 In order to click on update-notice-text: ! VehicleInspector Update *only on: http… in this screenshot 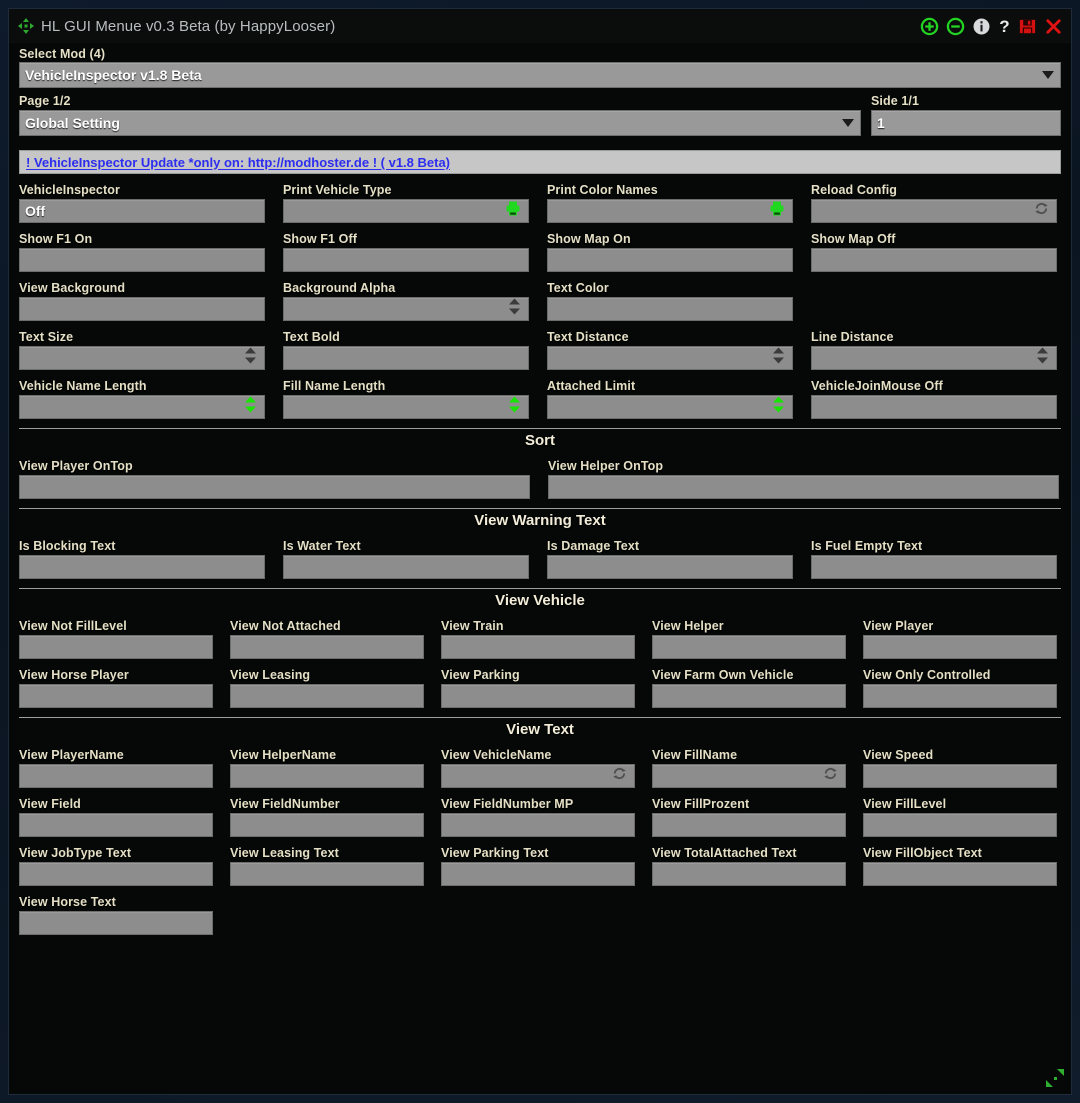, I will do `click(238, 162)`.